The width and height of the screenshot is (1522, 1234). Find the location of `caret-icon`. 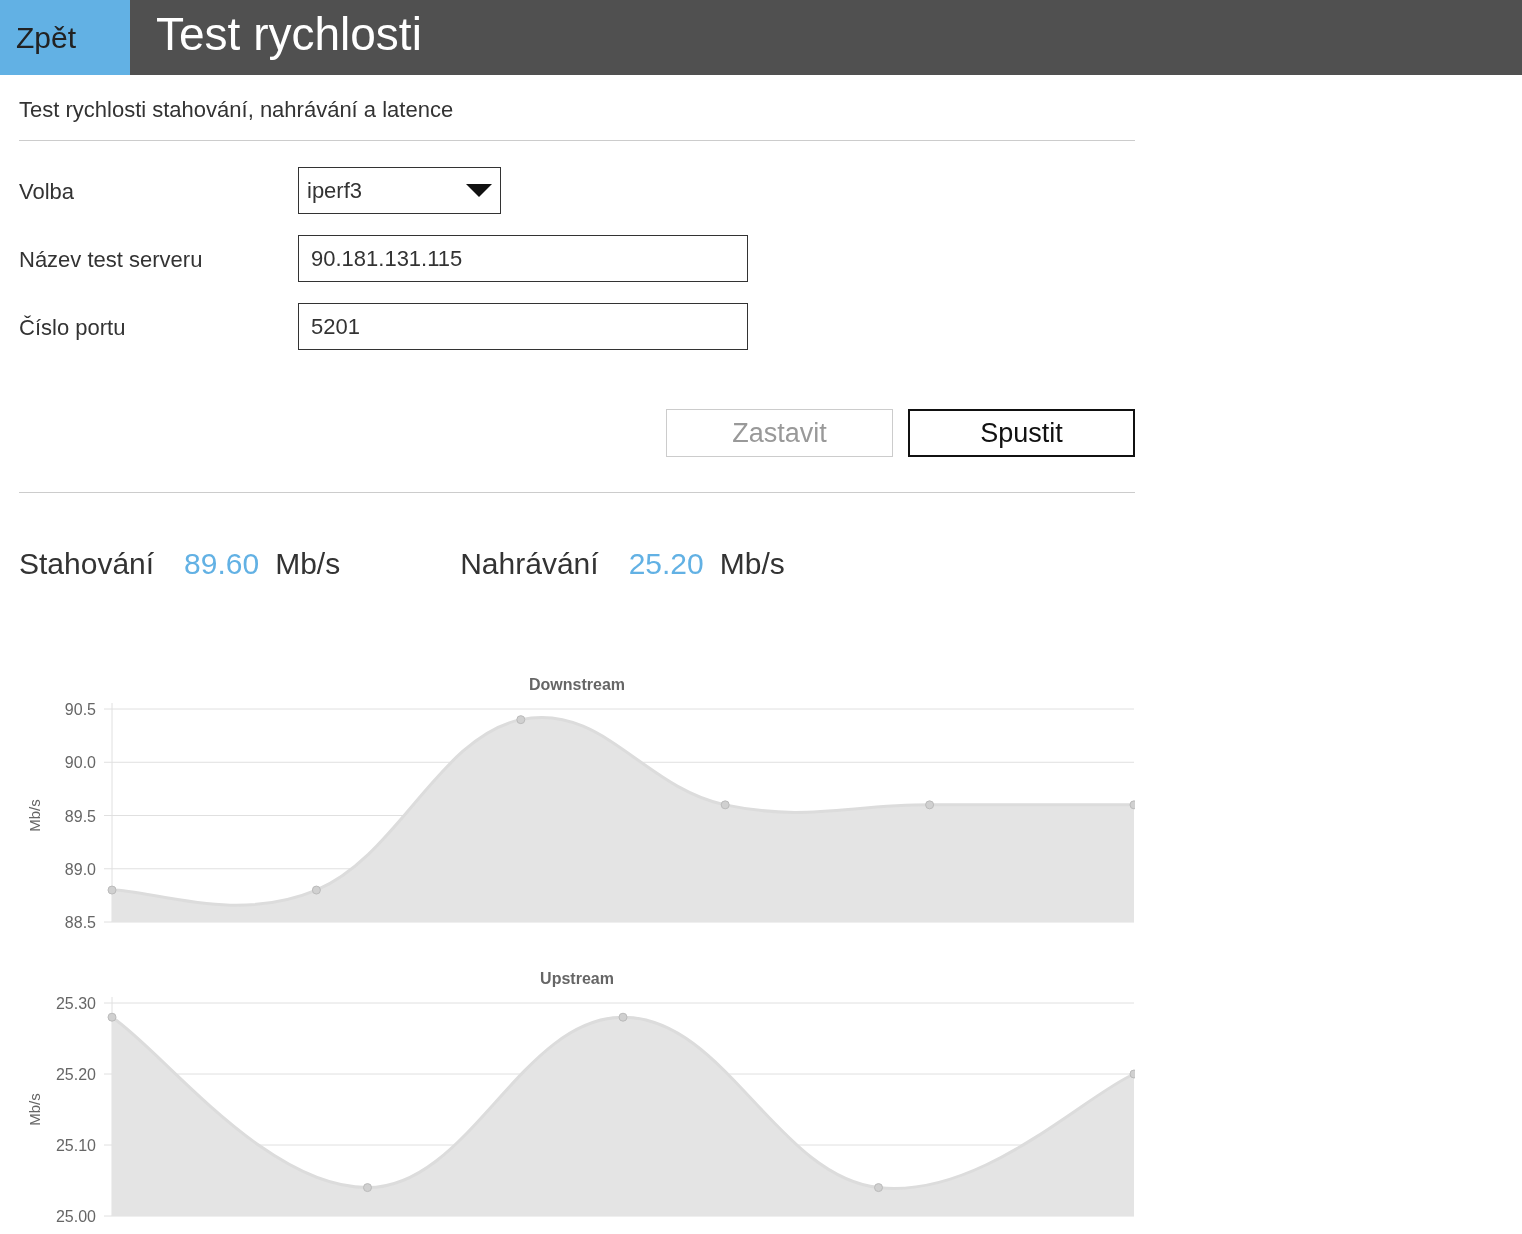

caret-icon is located at coordinates (479, 190).